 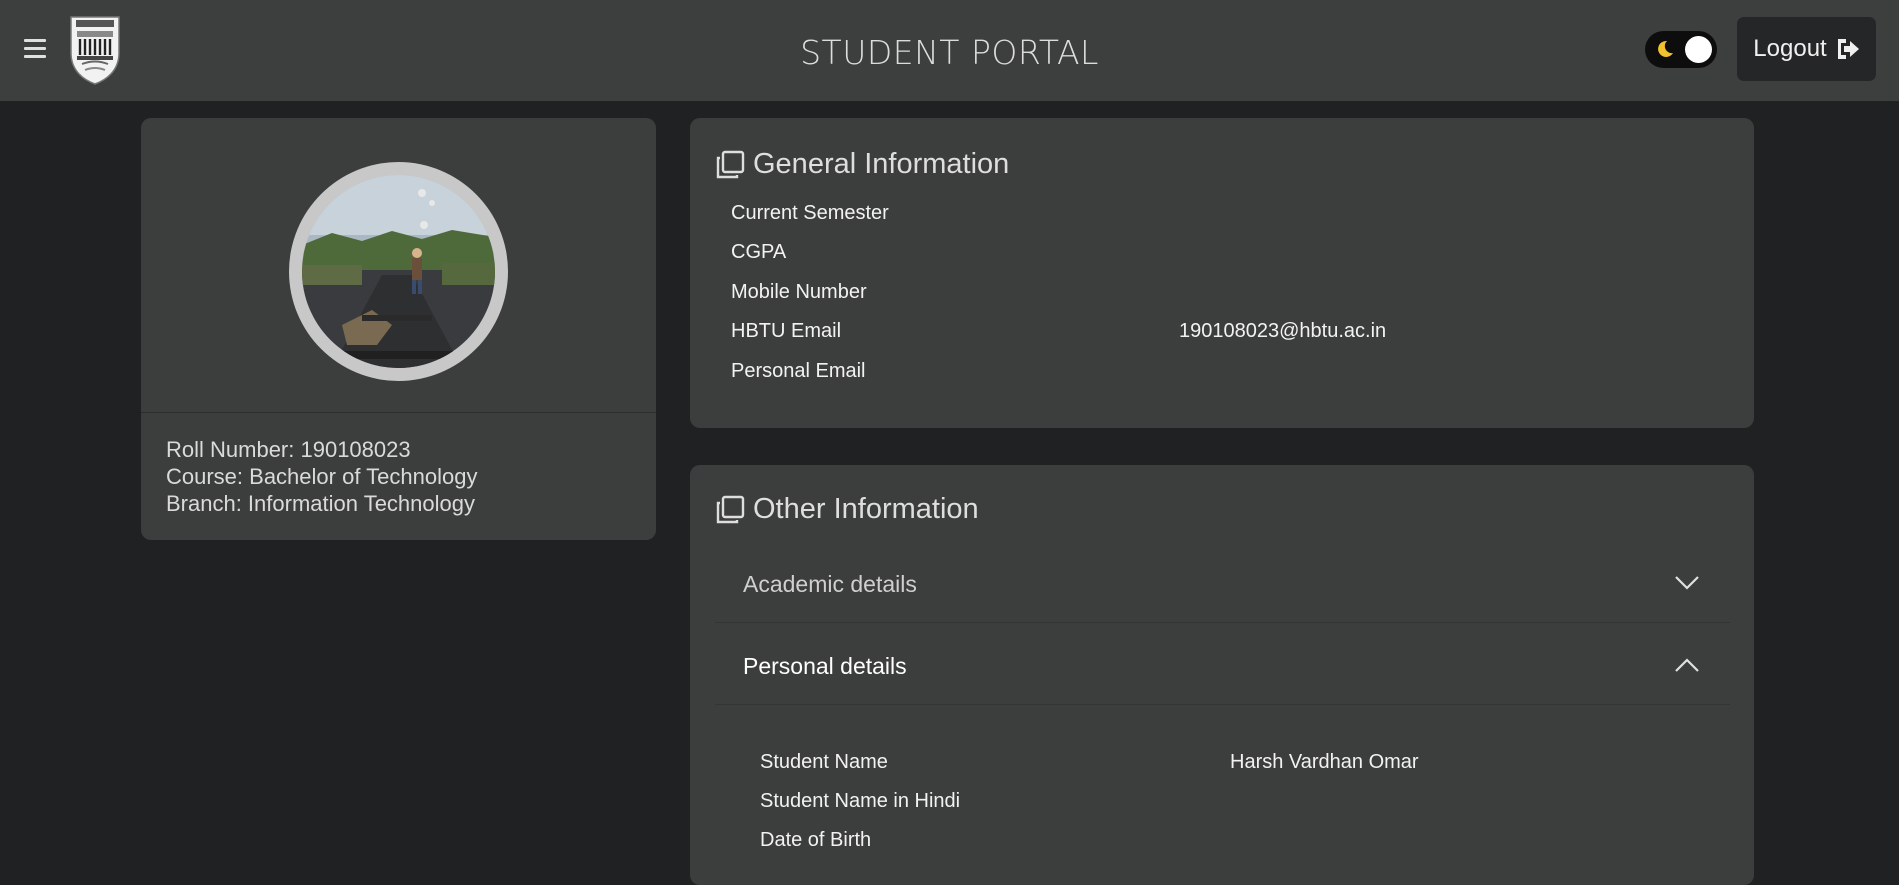 I want to click on detail-value: Harsh Vardhan Omar, so click(x=1324, y=762).